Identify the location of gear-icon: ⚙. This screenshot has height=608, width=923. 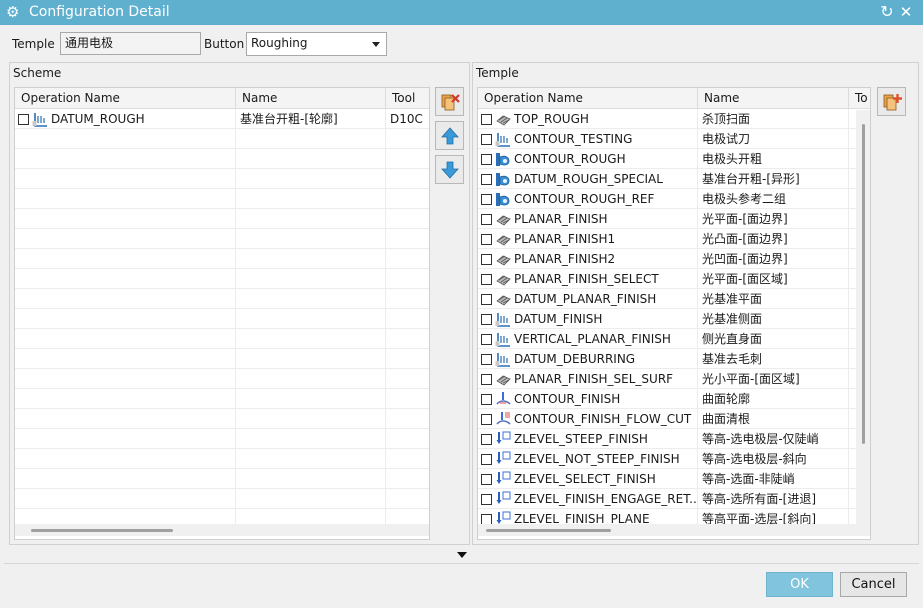
(13, 12).